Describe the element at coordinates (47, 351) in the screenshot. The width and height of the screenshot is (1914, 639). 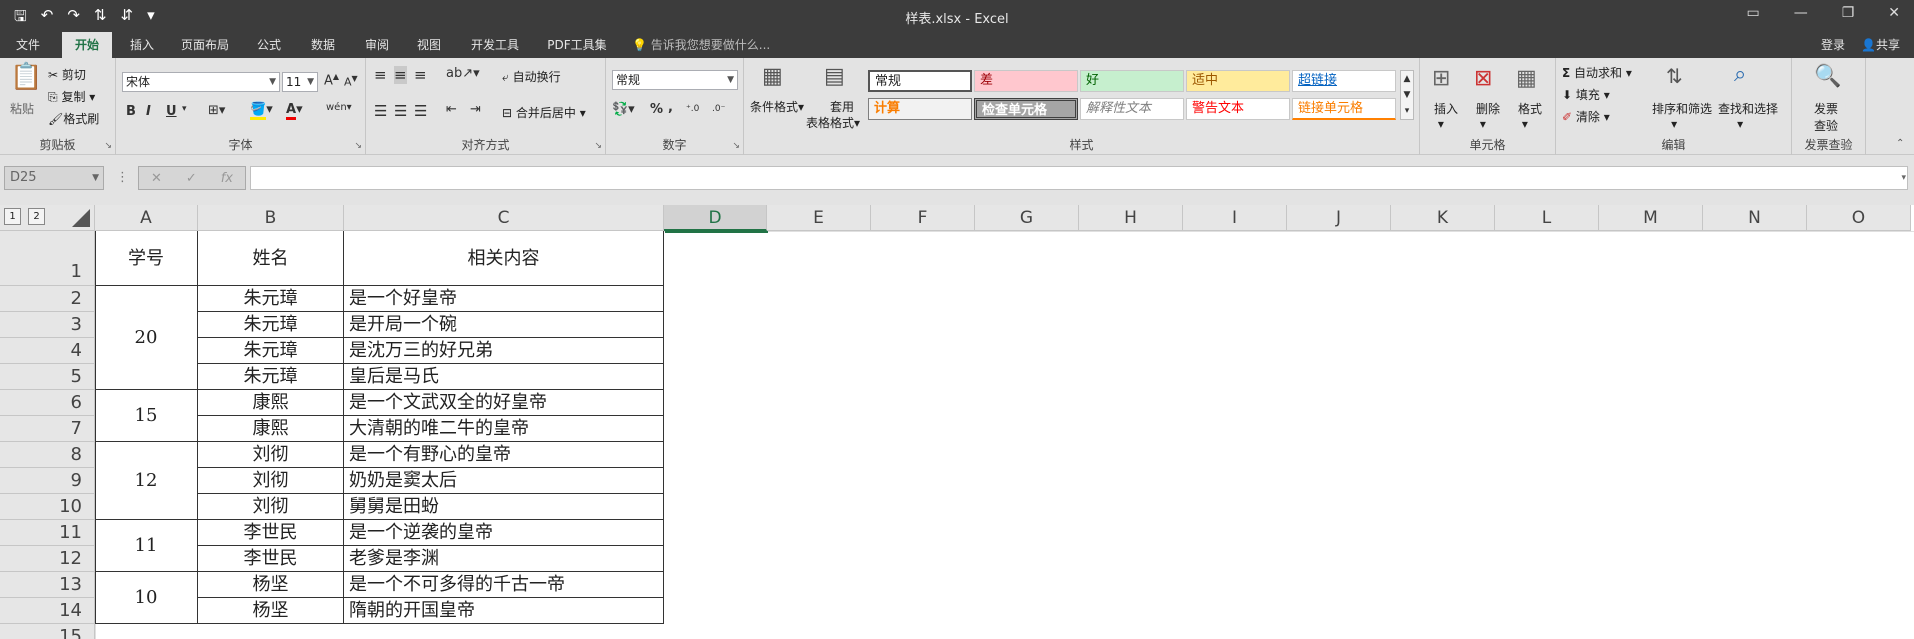
I see `row-header-4: 4` at that location.